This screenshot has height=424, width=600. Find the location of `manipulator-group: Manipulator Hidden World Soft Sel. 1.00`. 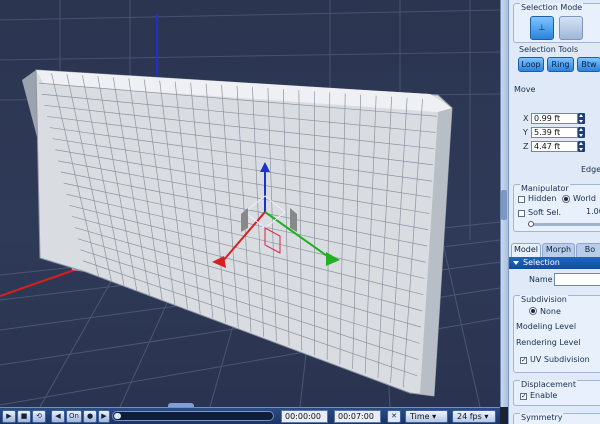

manipulator-group: Manipulator Hidden World Soft Sel. 1.00 is located at coordinates (556, 208).